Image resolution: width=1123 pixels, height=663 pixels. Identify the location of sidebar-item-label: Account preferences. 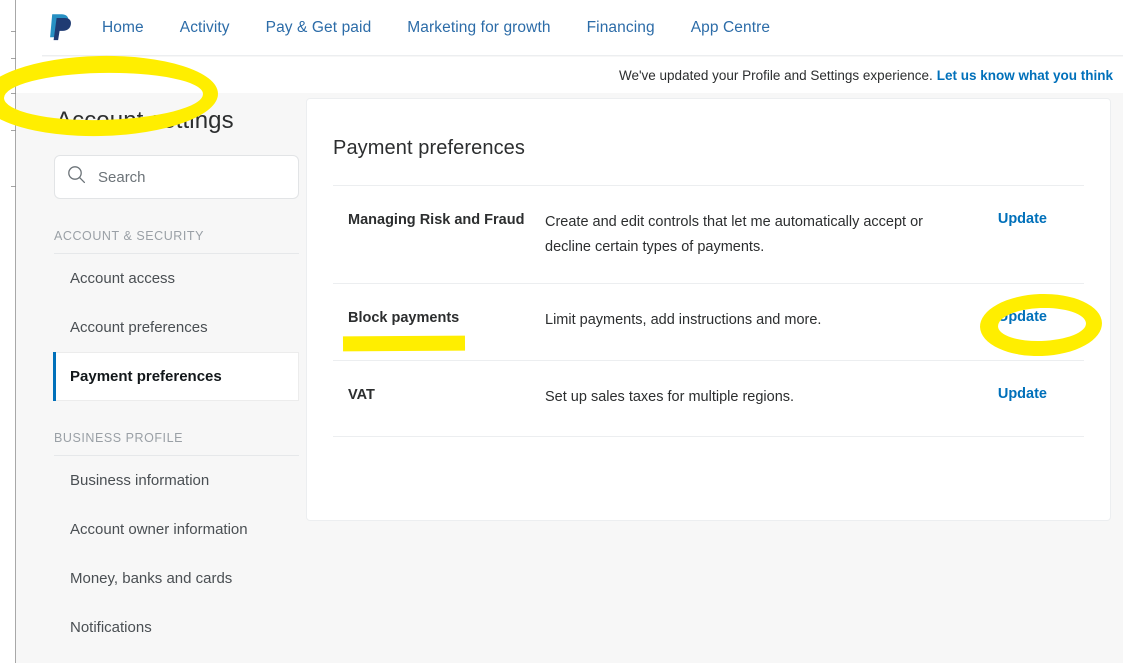
(139, 327).